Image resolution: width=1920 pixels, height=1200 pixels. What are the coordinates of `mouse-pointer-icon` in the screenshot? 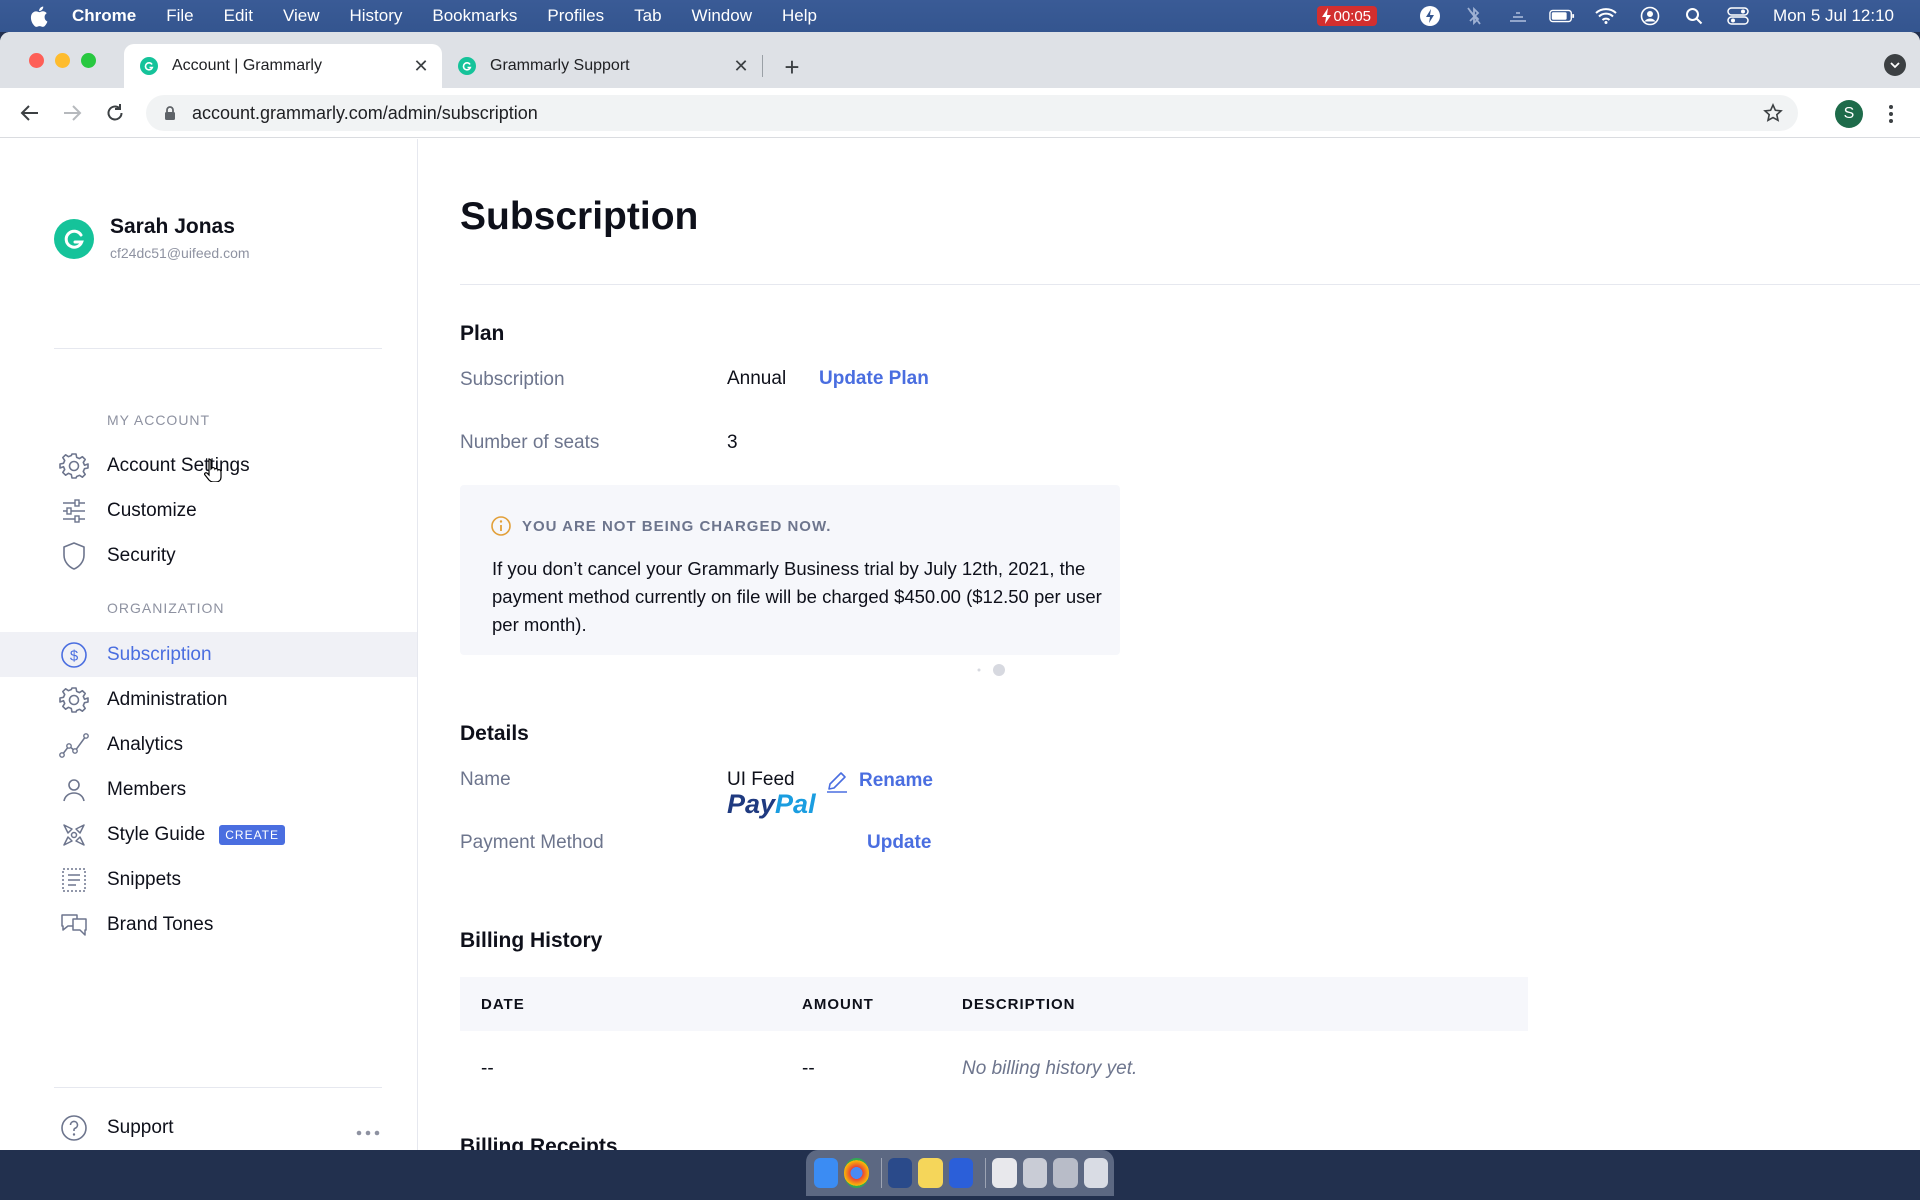 It's located at (213, 472).